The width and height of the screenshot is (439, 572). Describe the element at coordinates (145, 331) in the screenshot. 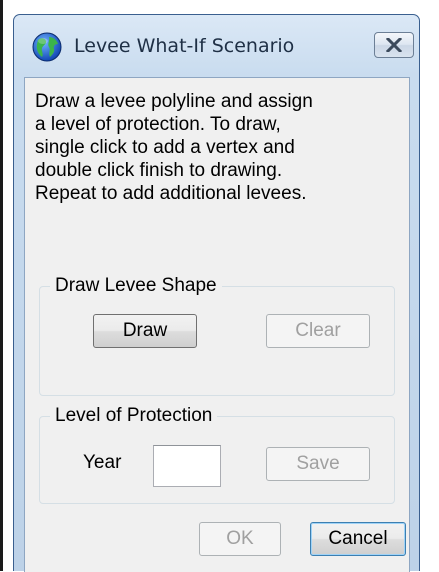

I see `draw-button: Draw` at that location.